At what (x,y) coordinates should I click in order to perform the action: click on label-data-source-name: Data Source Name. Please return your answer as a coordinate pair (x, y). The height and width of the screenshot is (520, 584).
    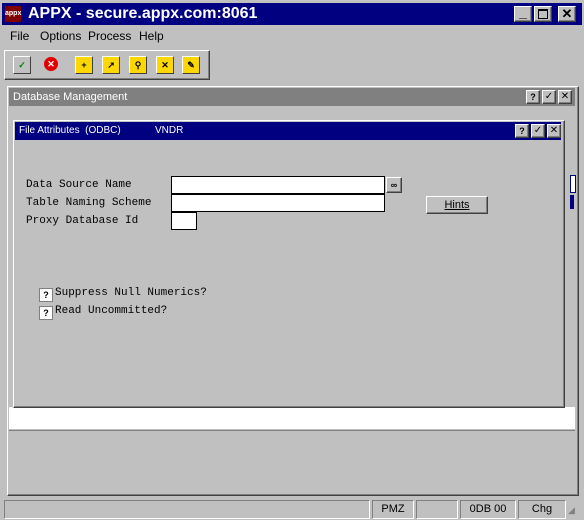
    Looking at the image, I should click on (79, 185).